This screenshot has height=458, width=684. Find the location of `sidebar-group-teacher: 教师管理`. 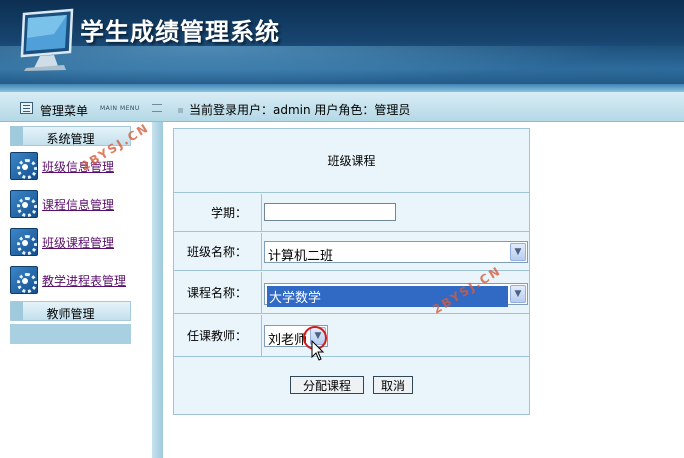

sidebar-group-teacher: 教师管理 is located at coordinates (70, 311).